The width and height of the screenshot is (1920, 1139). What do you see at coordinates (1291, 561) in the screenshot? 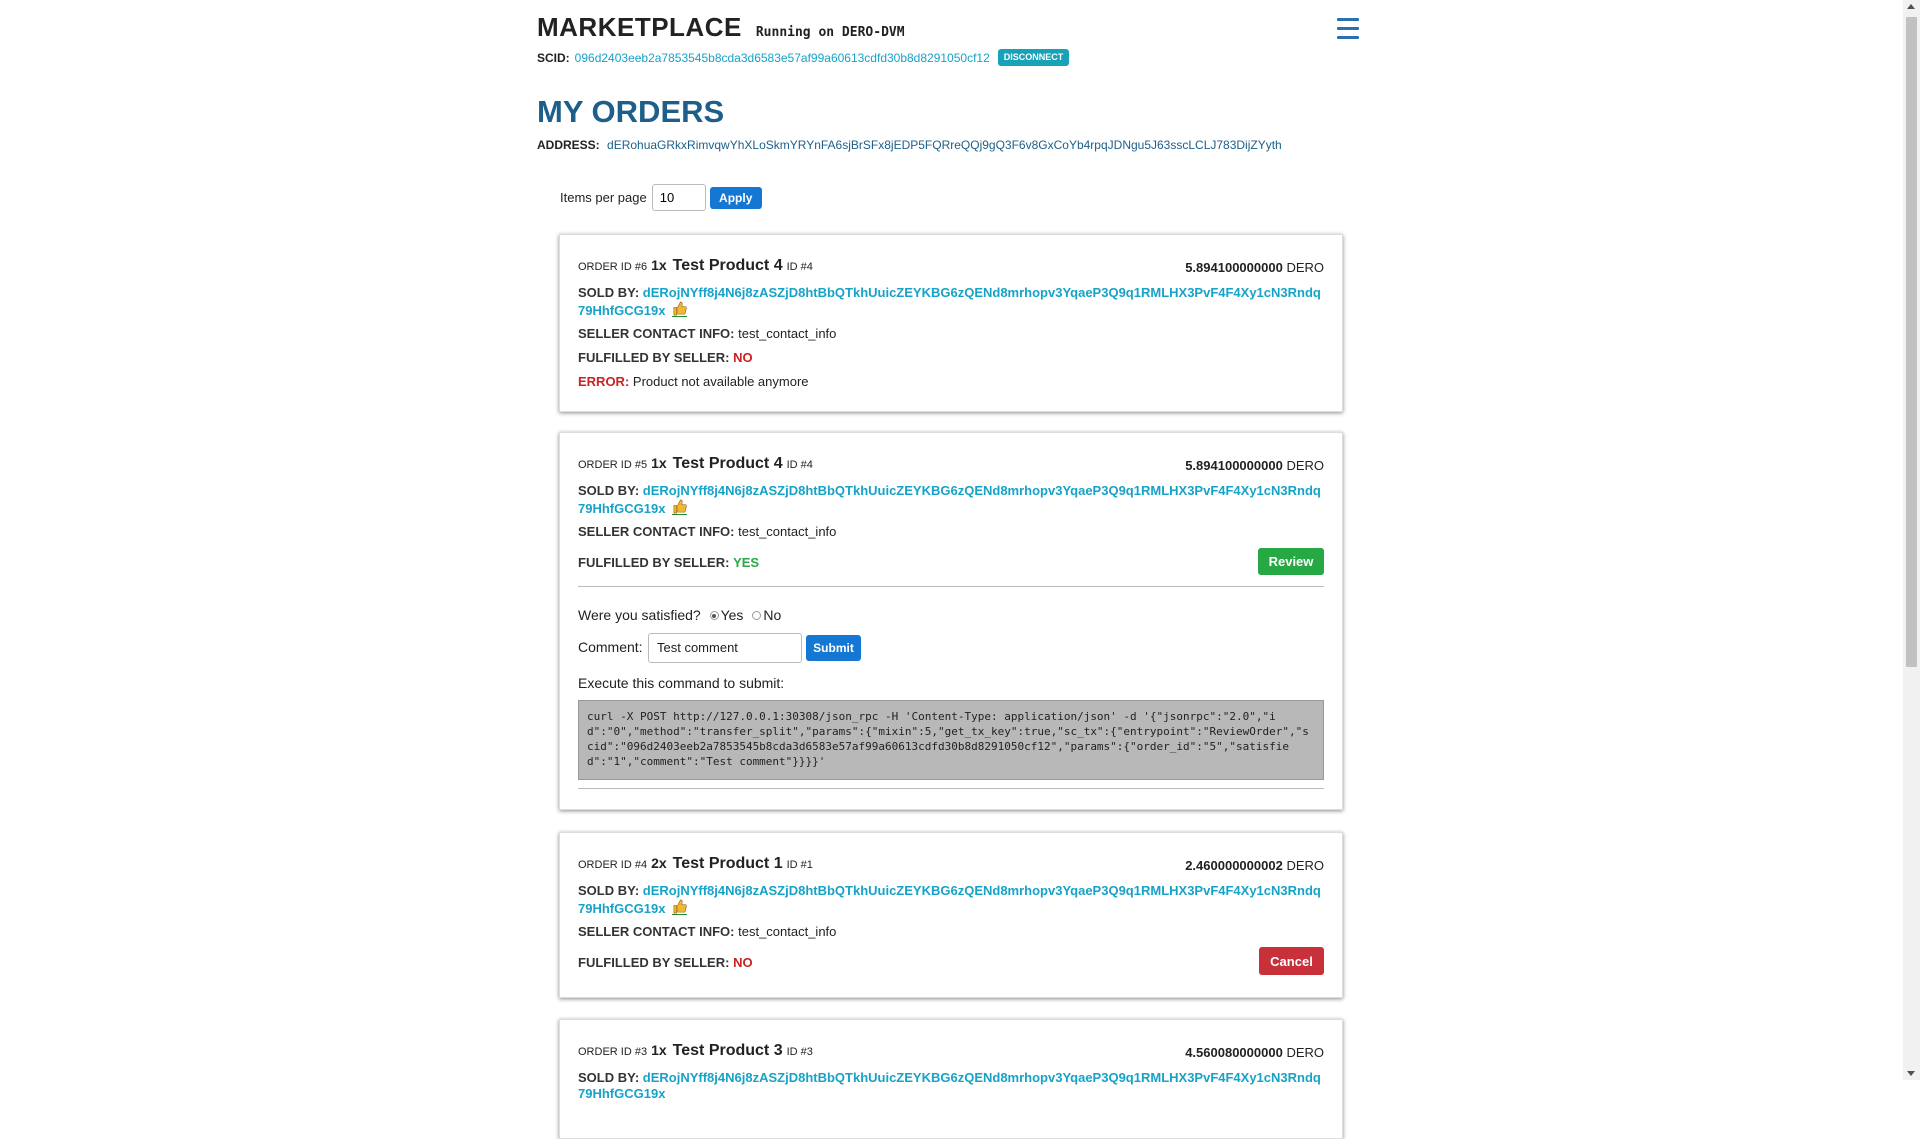
I see `review-button: Review` at bounding box center [1291, 561].